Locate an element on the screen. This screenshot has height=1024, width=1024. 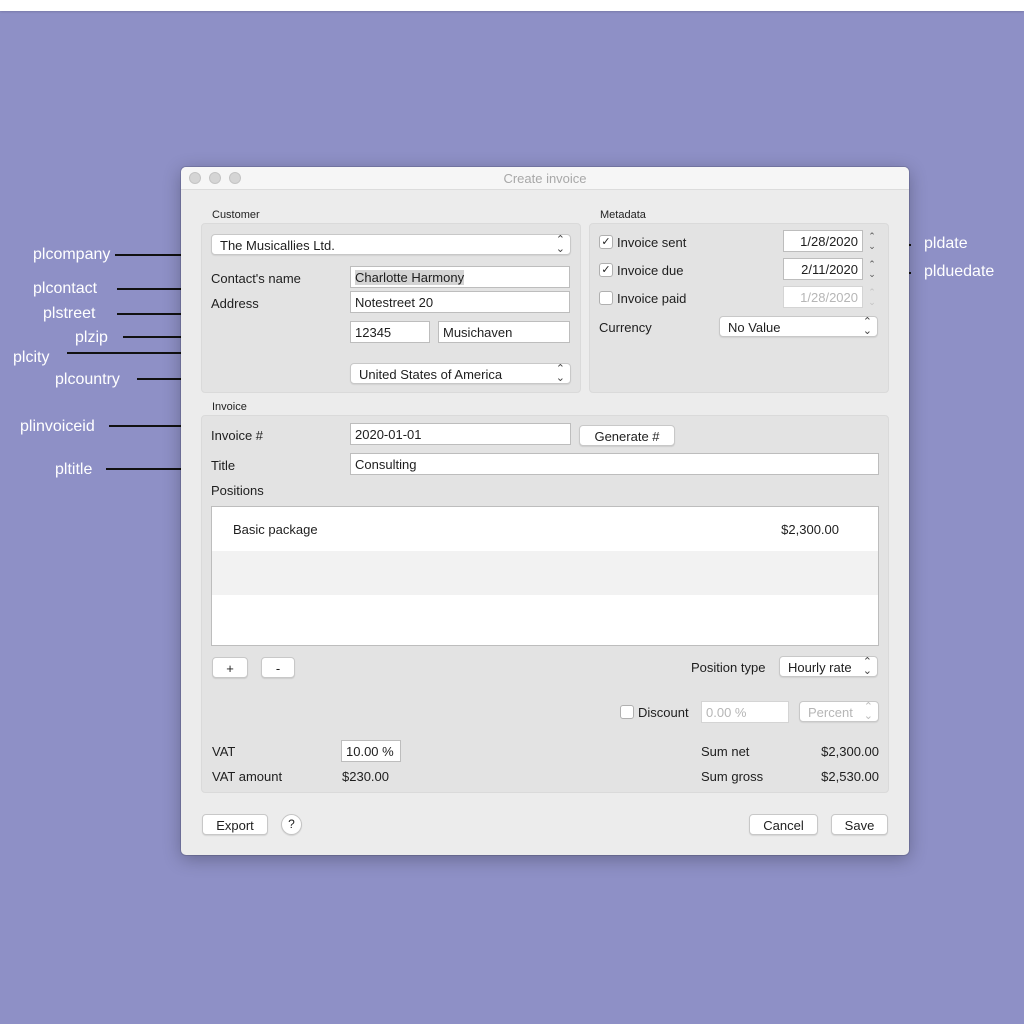
discount-checkbox is located at coordinates (627, 712).